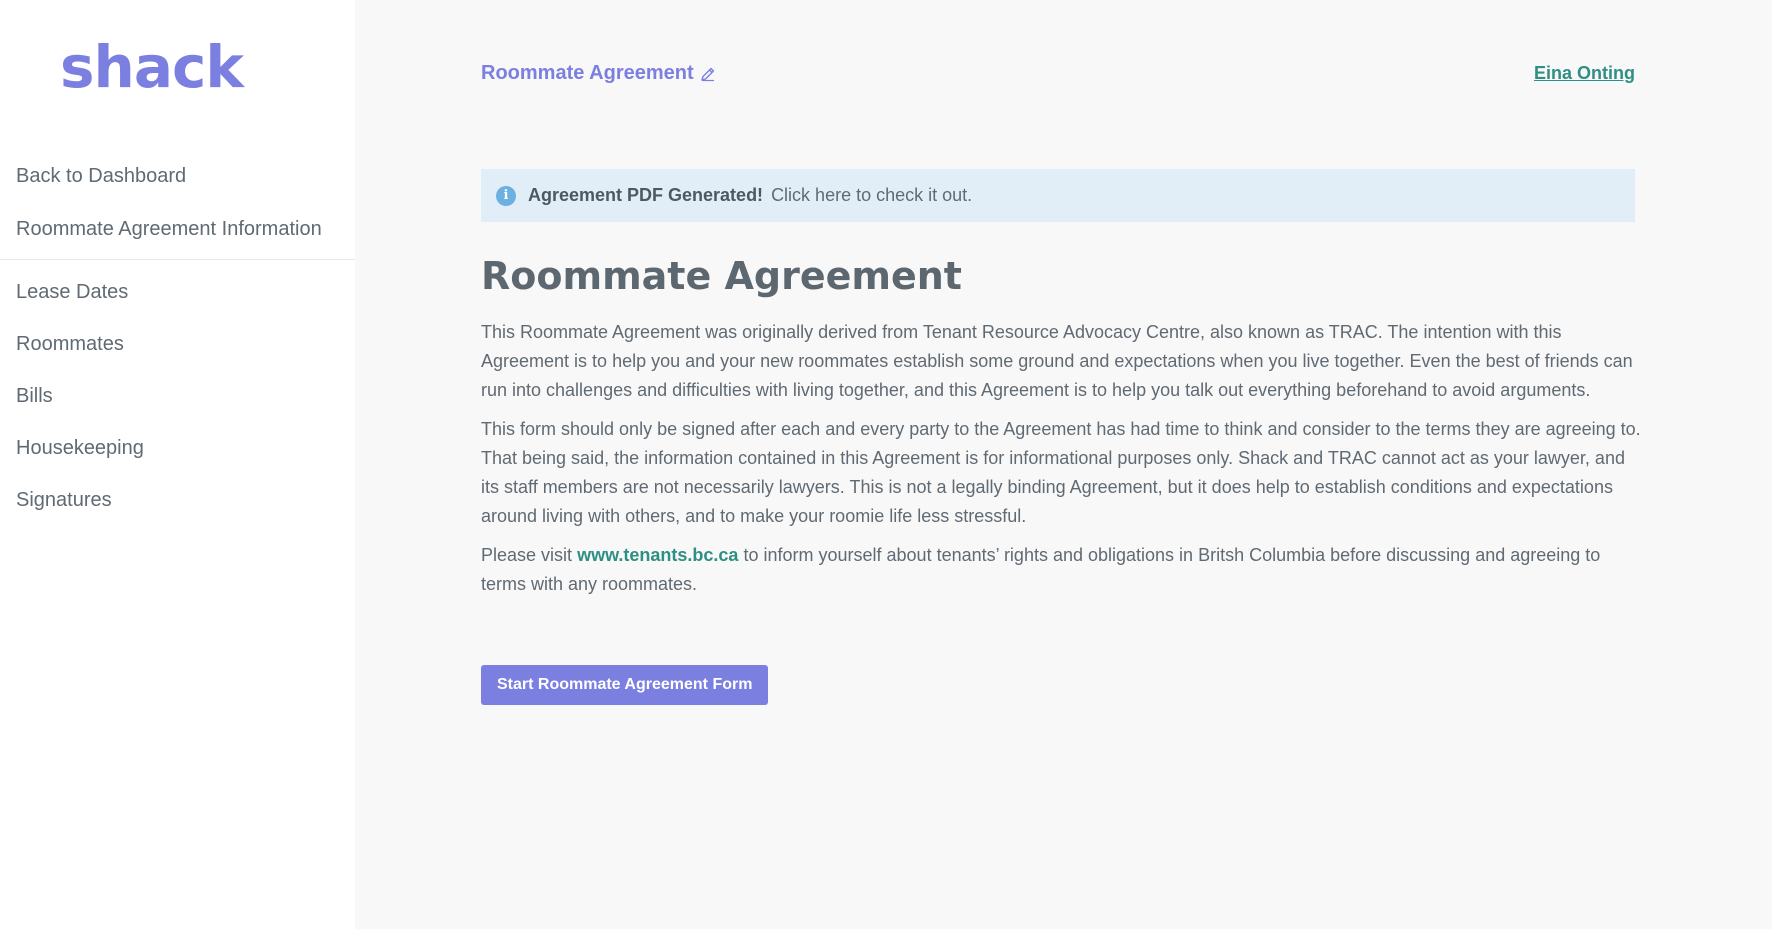  Describe the element at coordinates (177, 344) in the screenshot. I see `sidebar-item-roommates: Roommates` at that location.